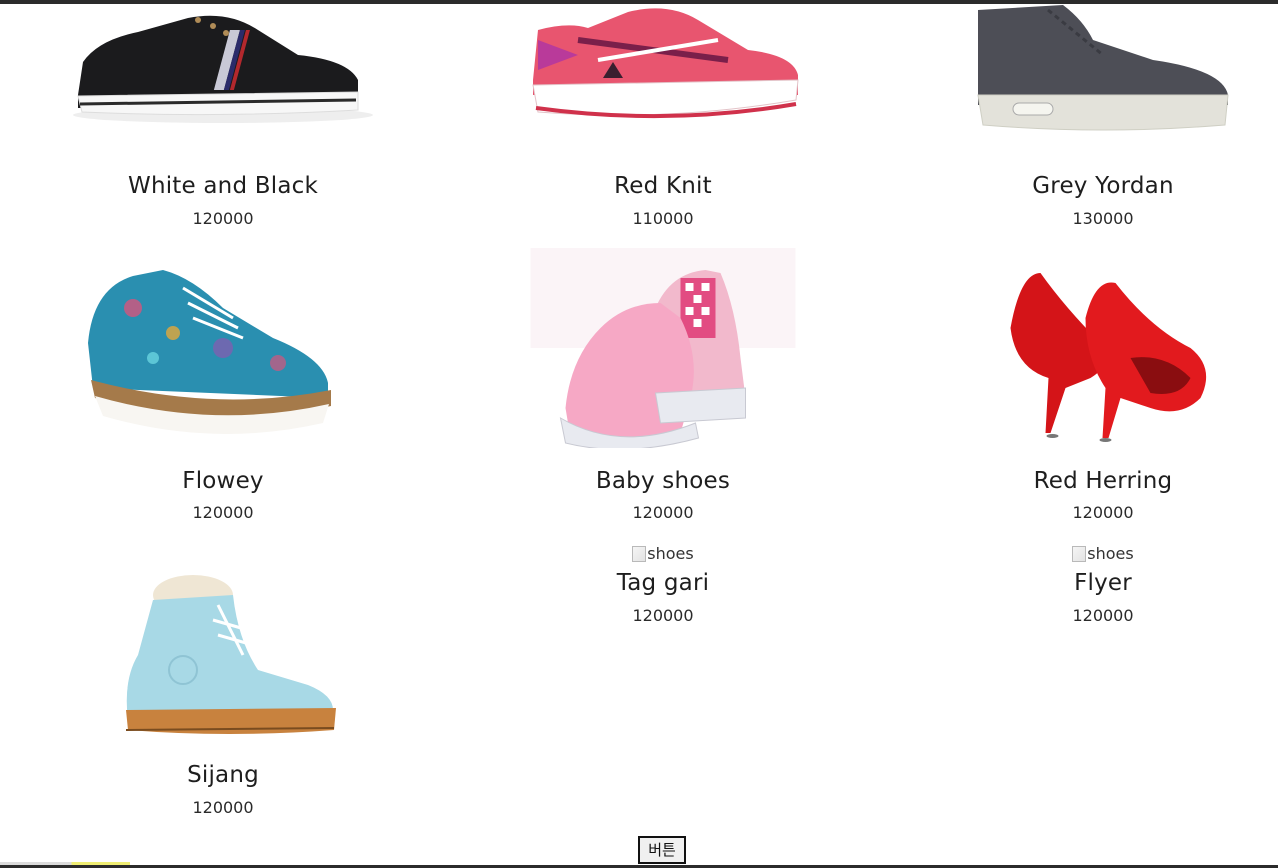  Describe the element at coordinates (1103, 68) in the screenshot. I see `high-top-grey-image` at that location.